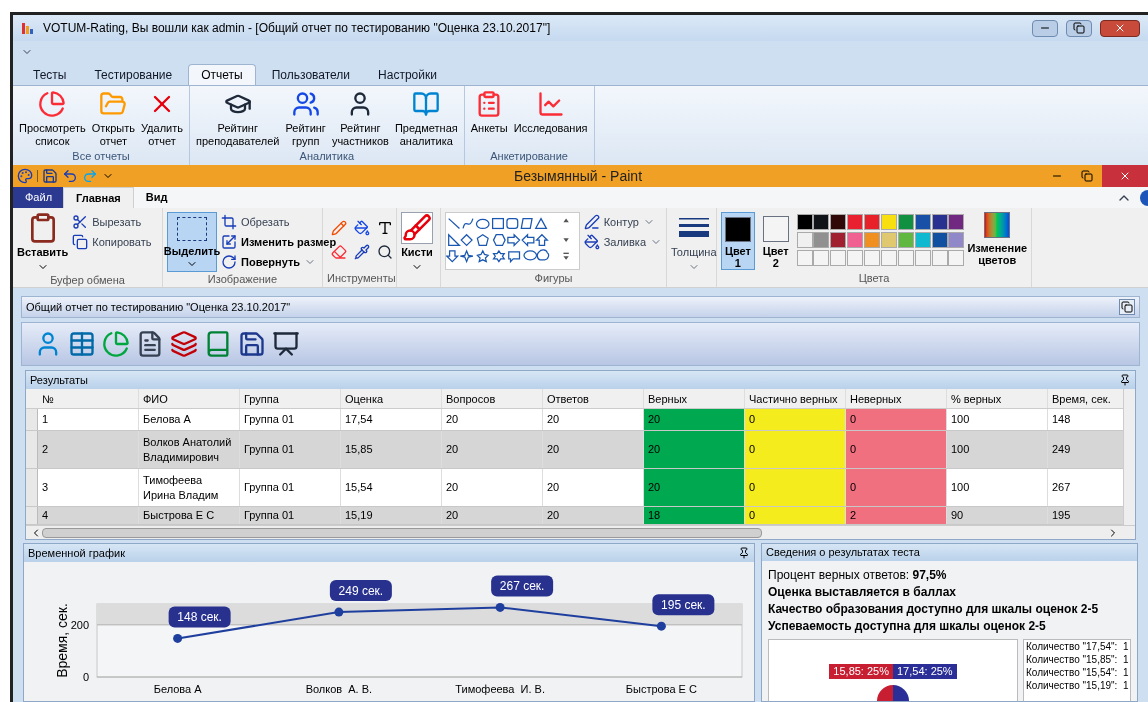 Image resolution: width=1148 pixels, height=702 pixels. I want to click on close-icon, so click(1125, 176).